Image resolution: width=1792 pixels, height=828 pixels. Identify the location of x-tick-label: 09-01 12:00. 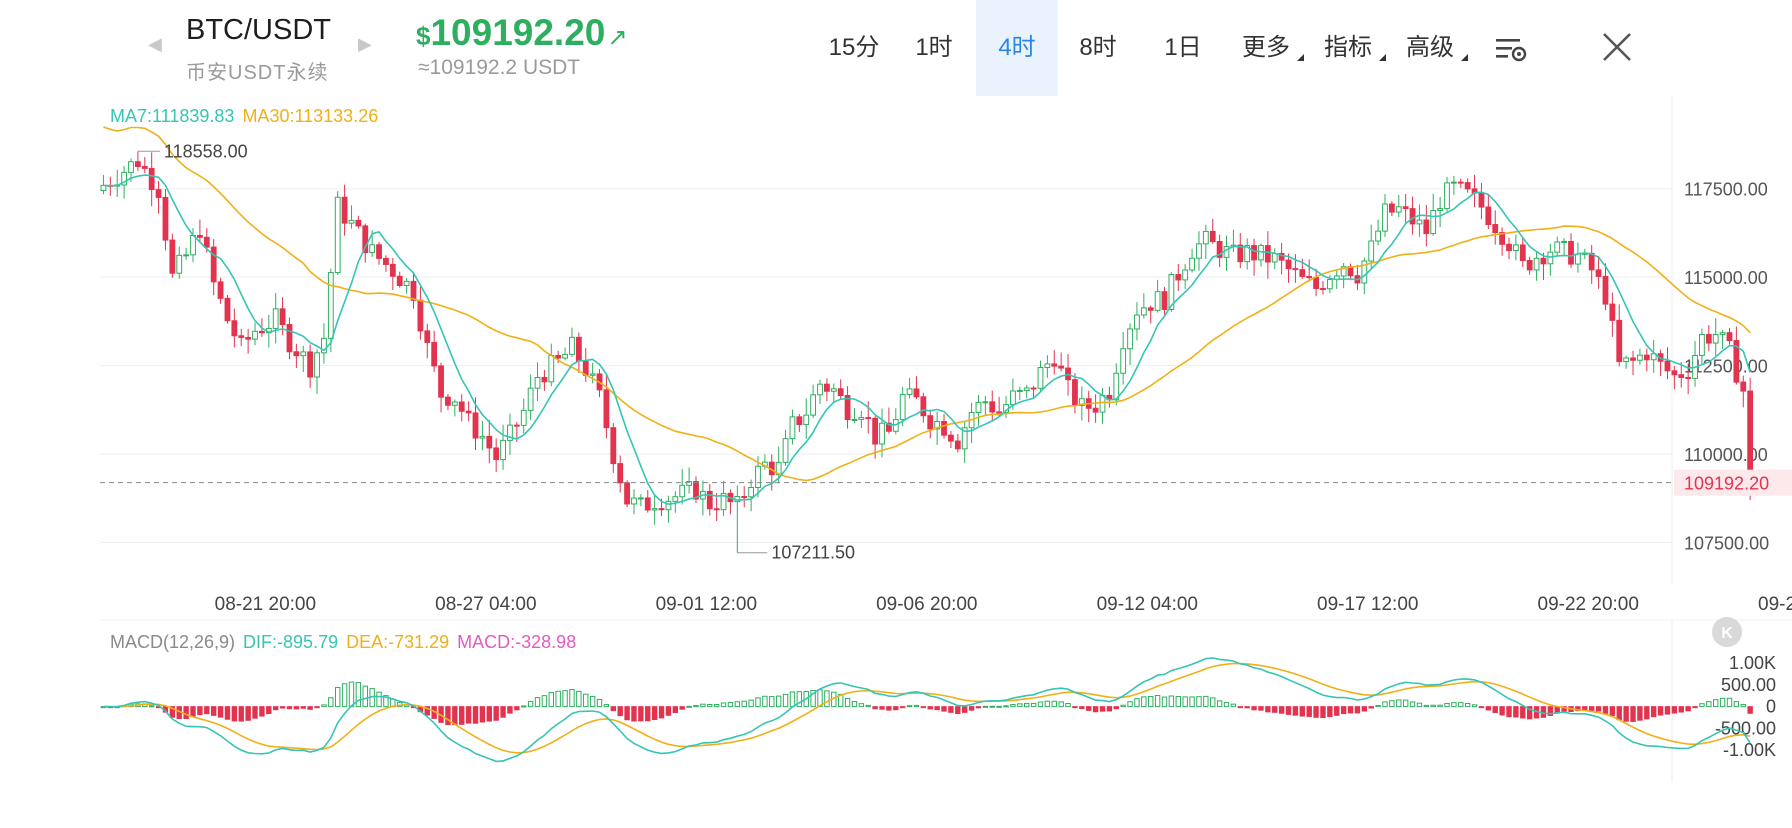
(706, 604).